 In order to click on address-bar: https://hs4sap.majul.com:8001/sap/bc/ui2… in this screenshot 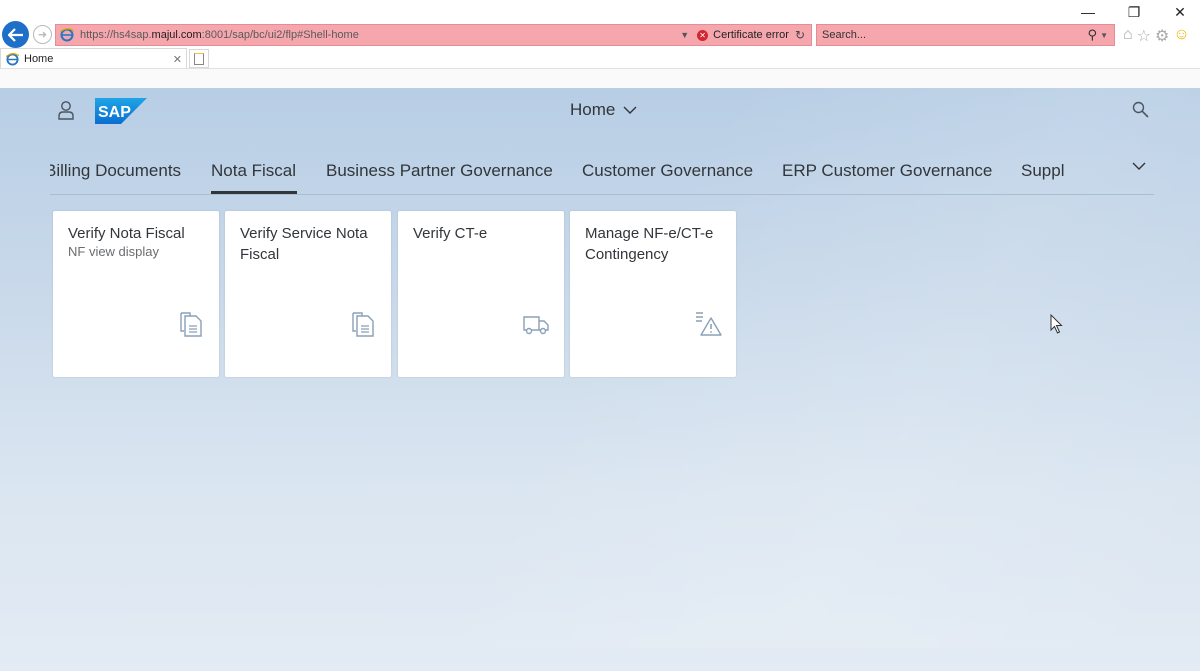, I will do `click(433, 35)`.